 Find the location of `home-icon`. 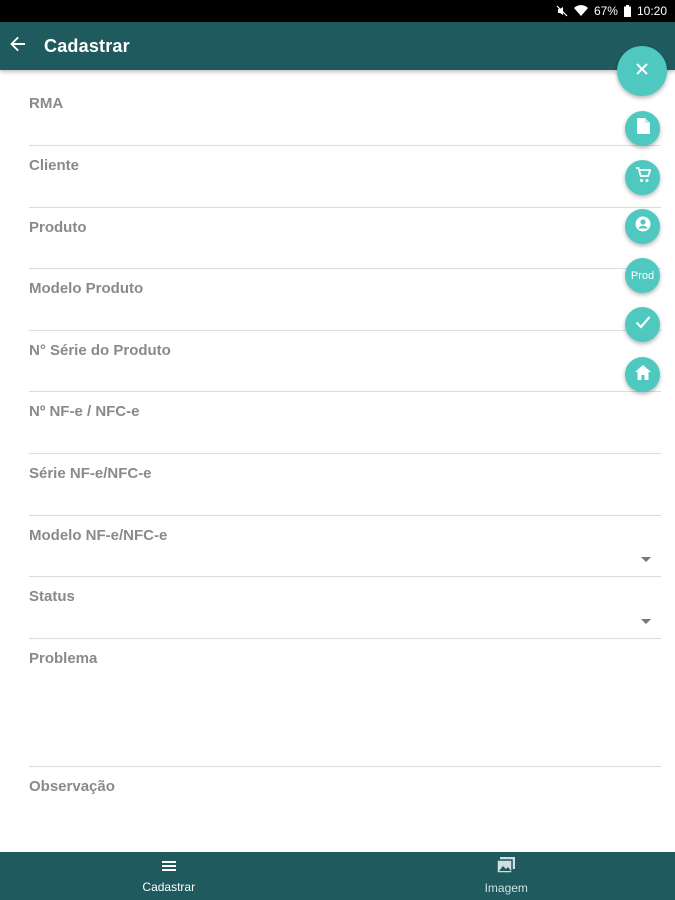

home-icon is located at coordinates (642, 374).